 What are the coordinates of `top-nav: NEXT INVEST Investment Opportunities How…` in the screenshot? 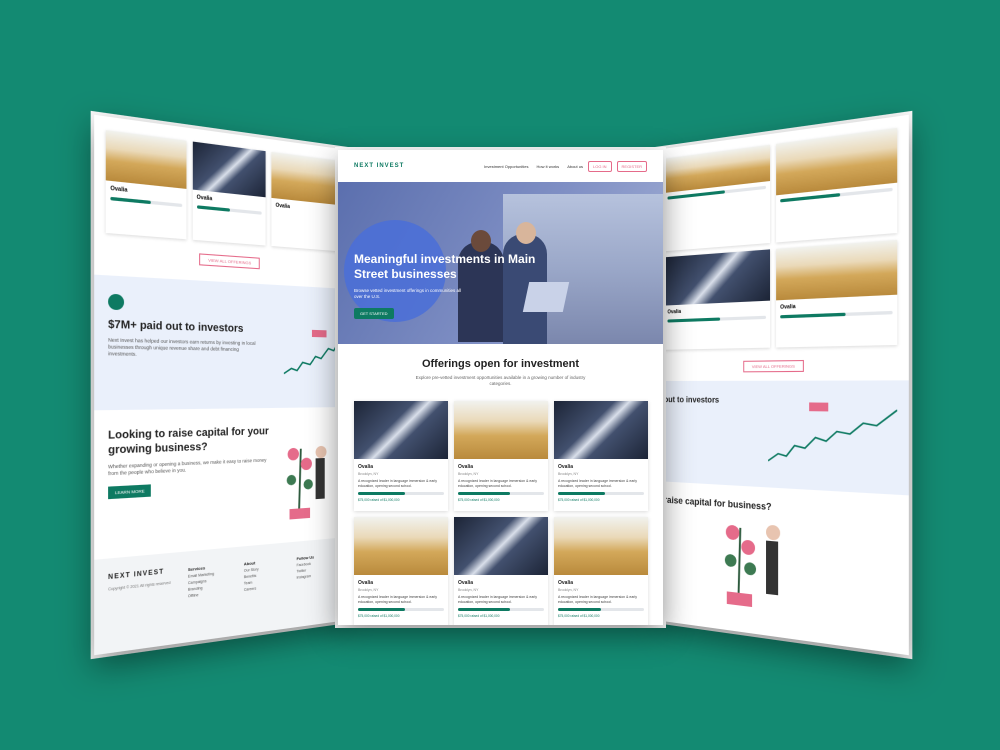 It's located at (500, 166).